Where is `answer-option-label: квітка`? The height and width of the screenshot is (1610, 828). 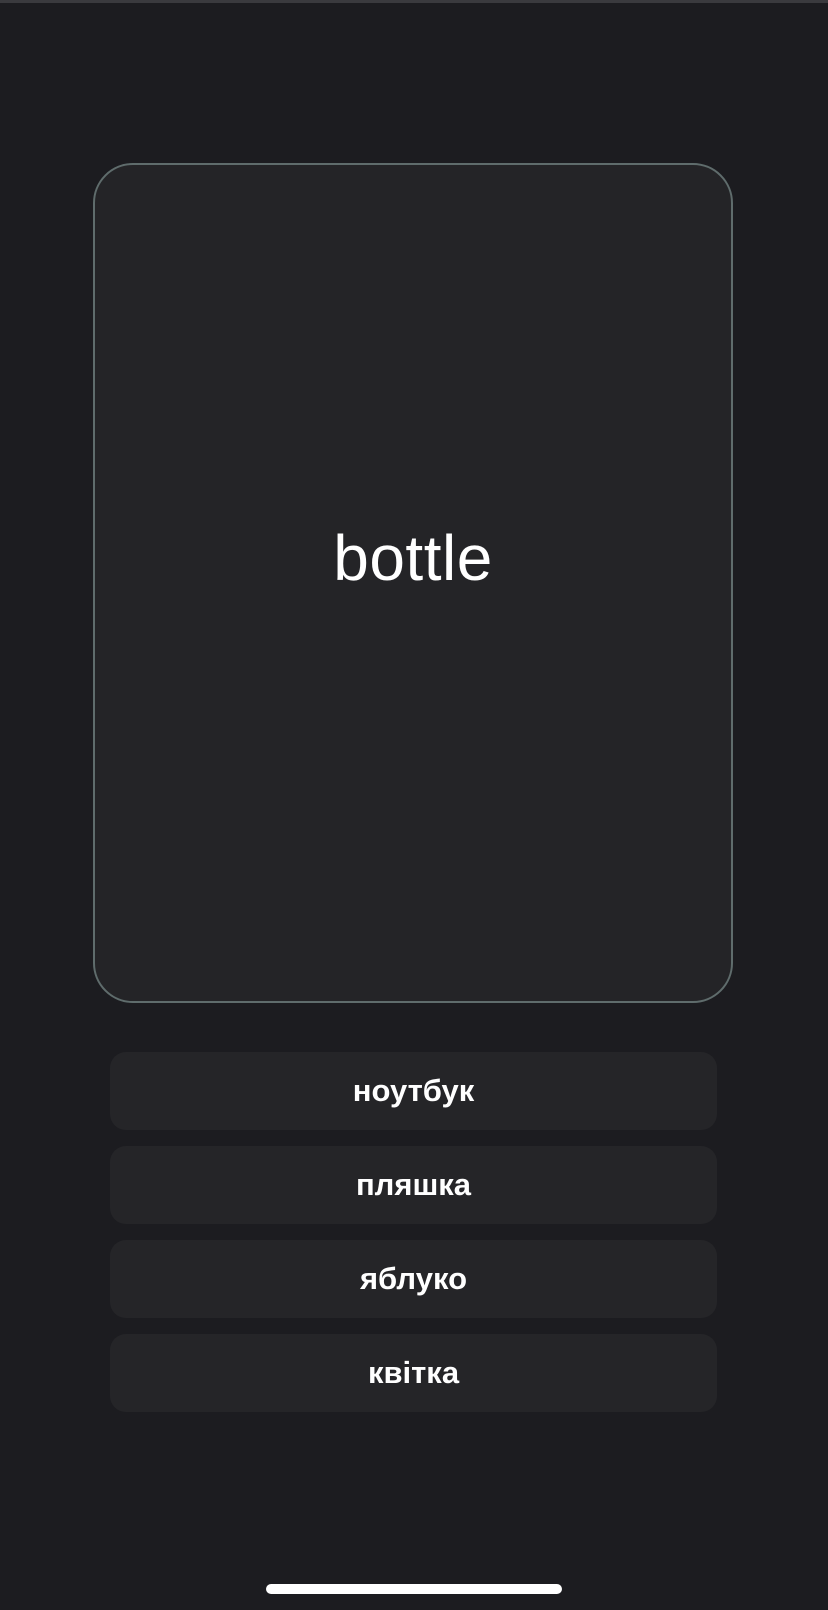 answer-option-label: квітка is located at coordinates (413, 1372).